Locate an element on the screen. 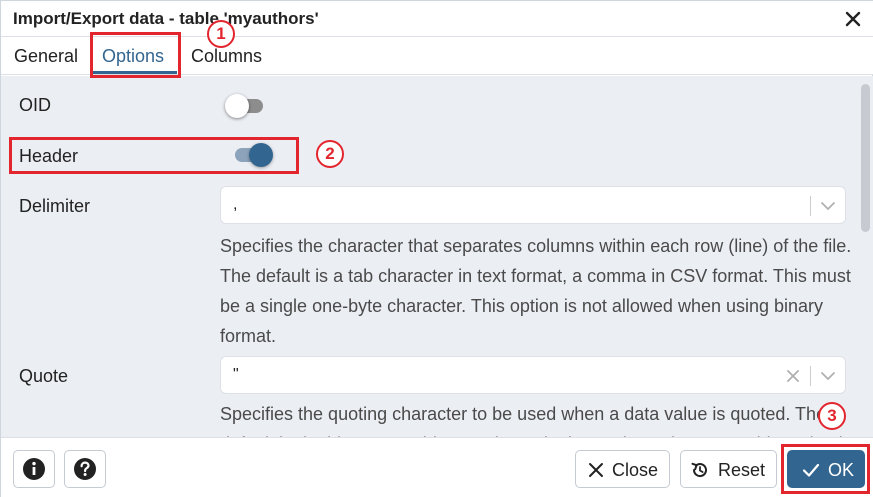 This screenshot has width=873, height=497. oid-label: OID is located at coordinates (35, 105).